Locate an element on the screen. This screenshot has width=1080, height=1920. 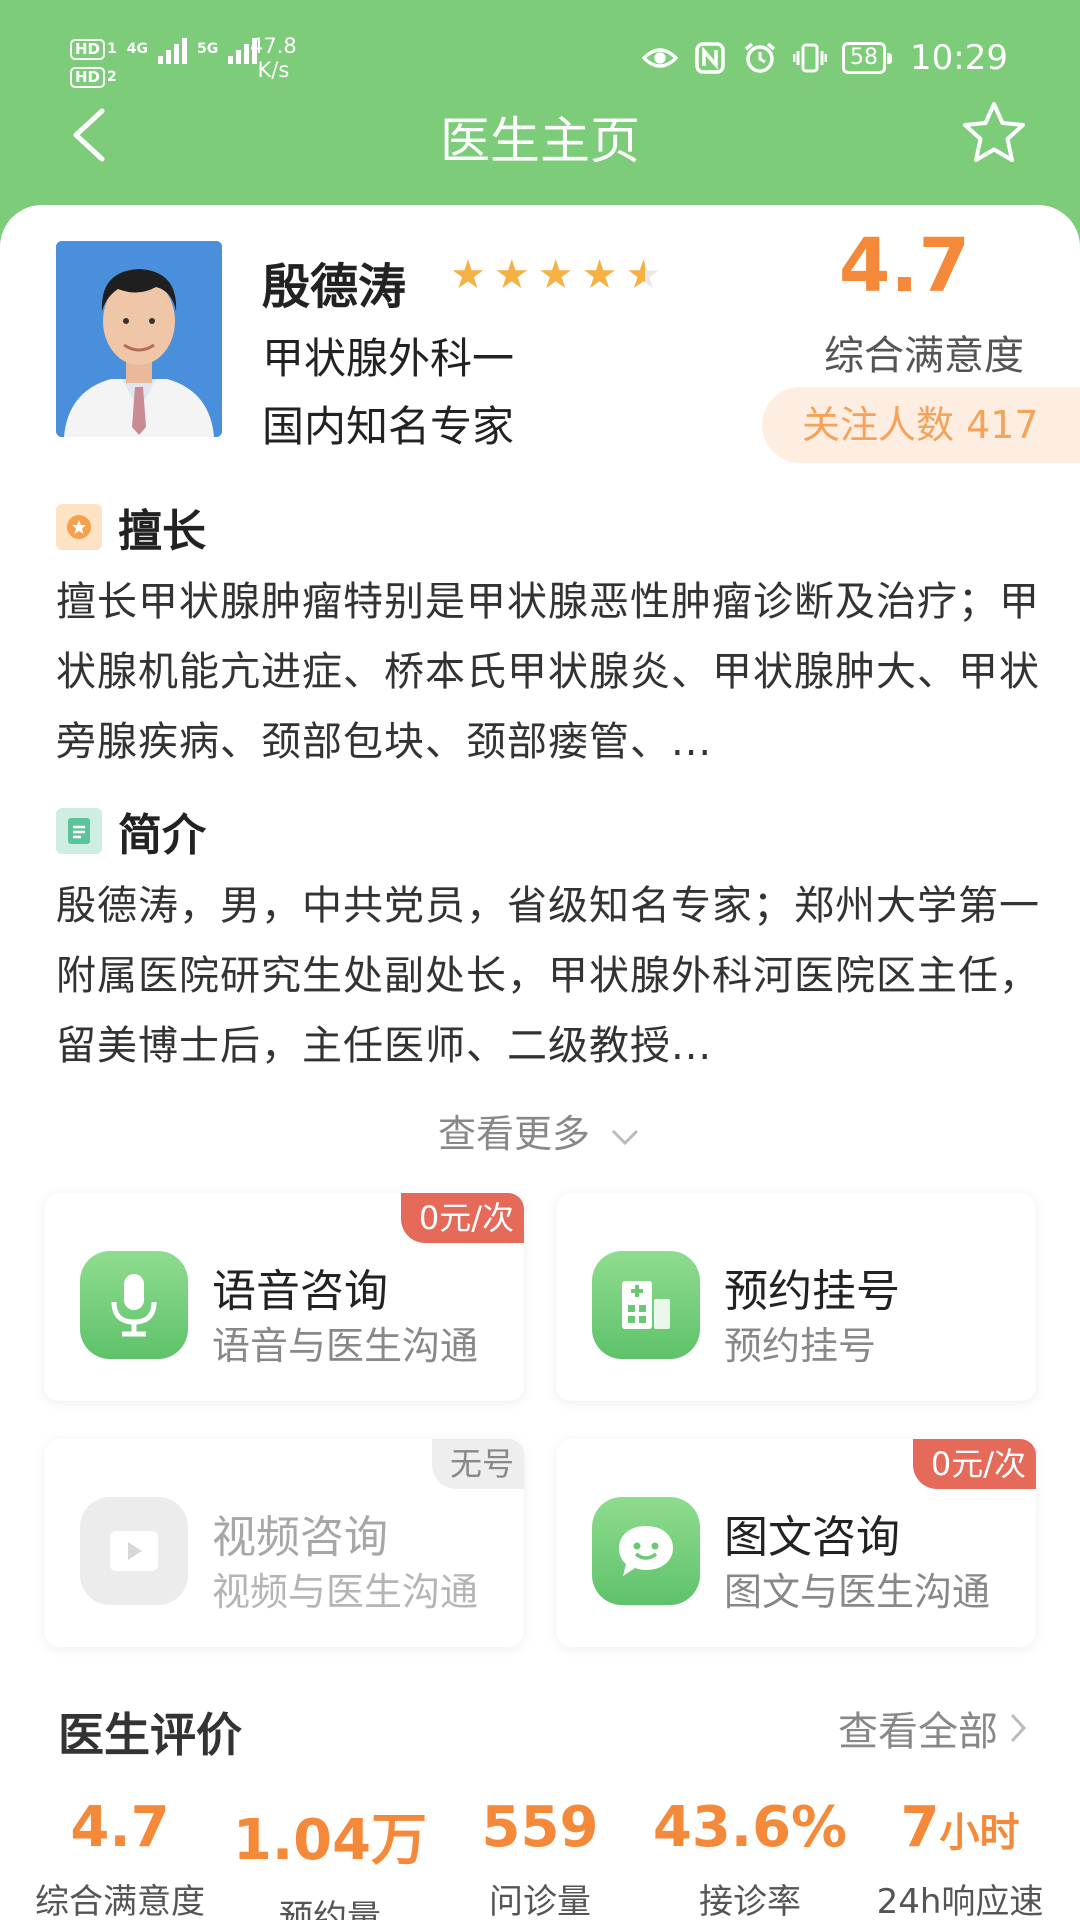
availability-tag: 无号 is located at coordinates (477, 1464).